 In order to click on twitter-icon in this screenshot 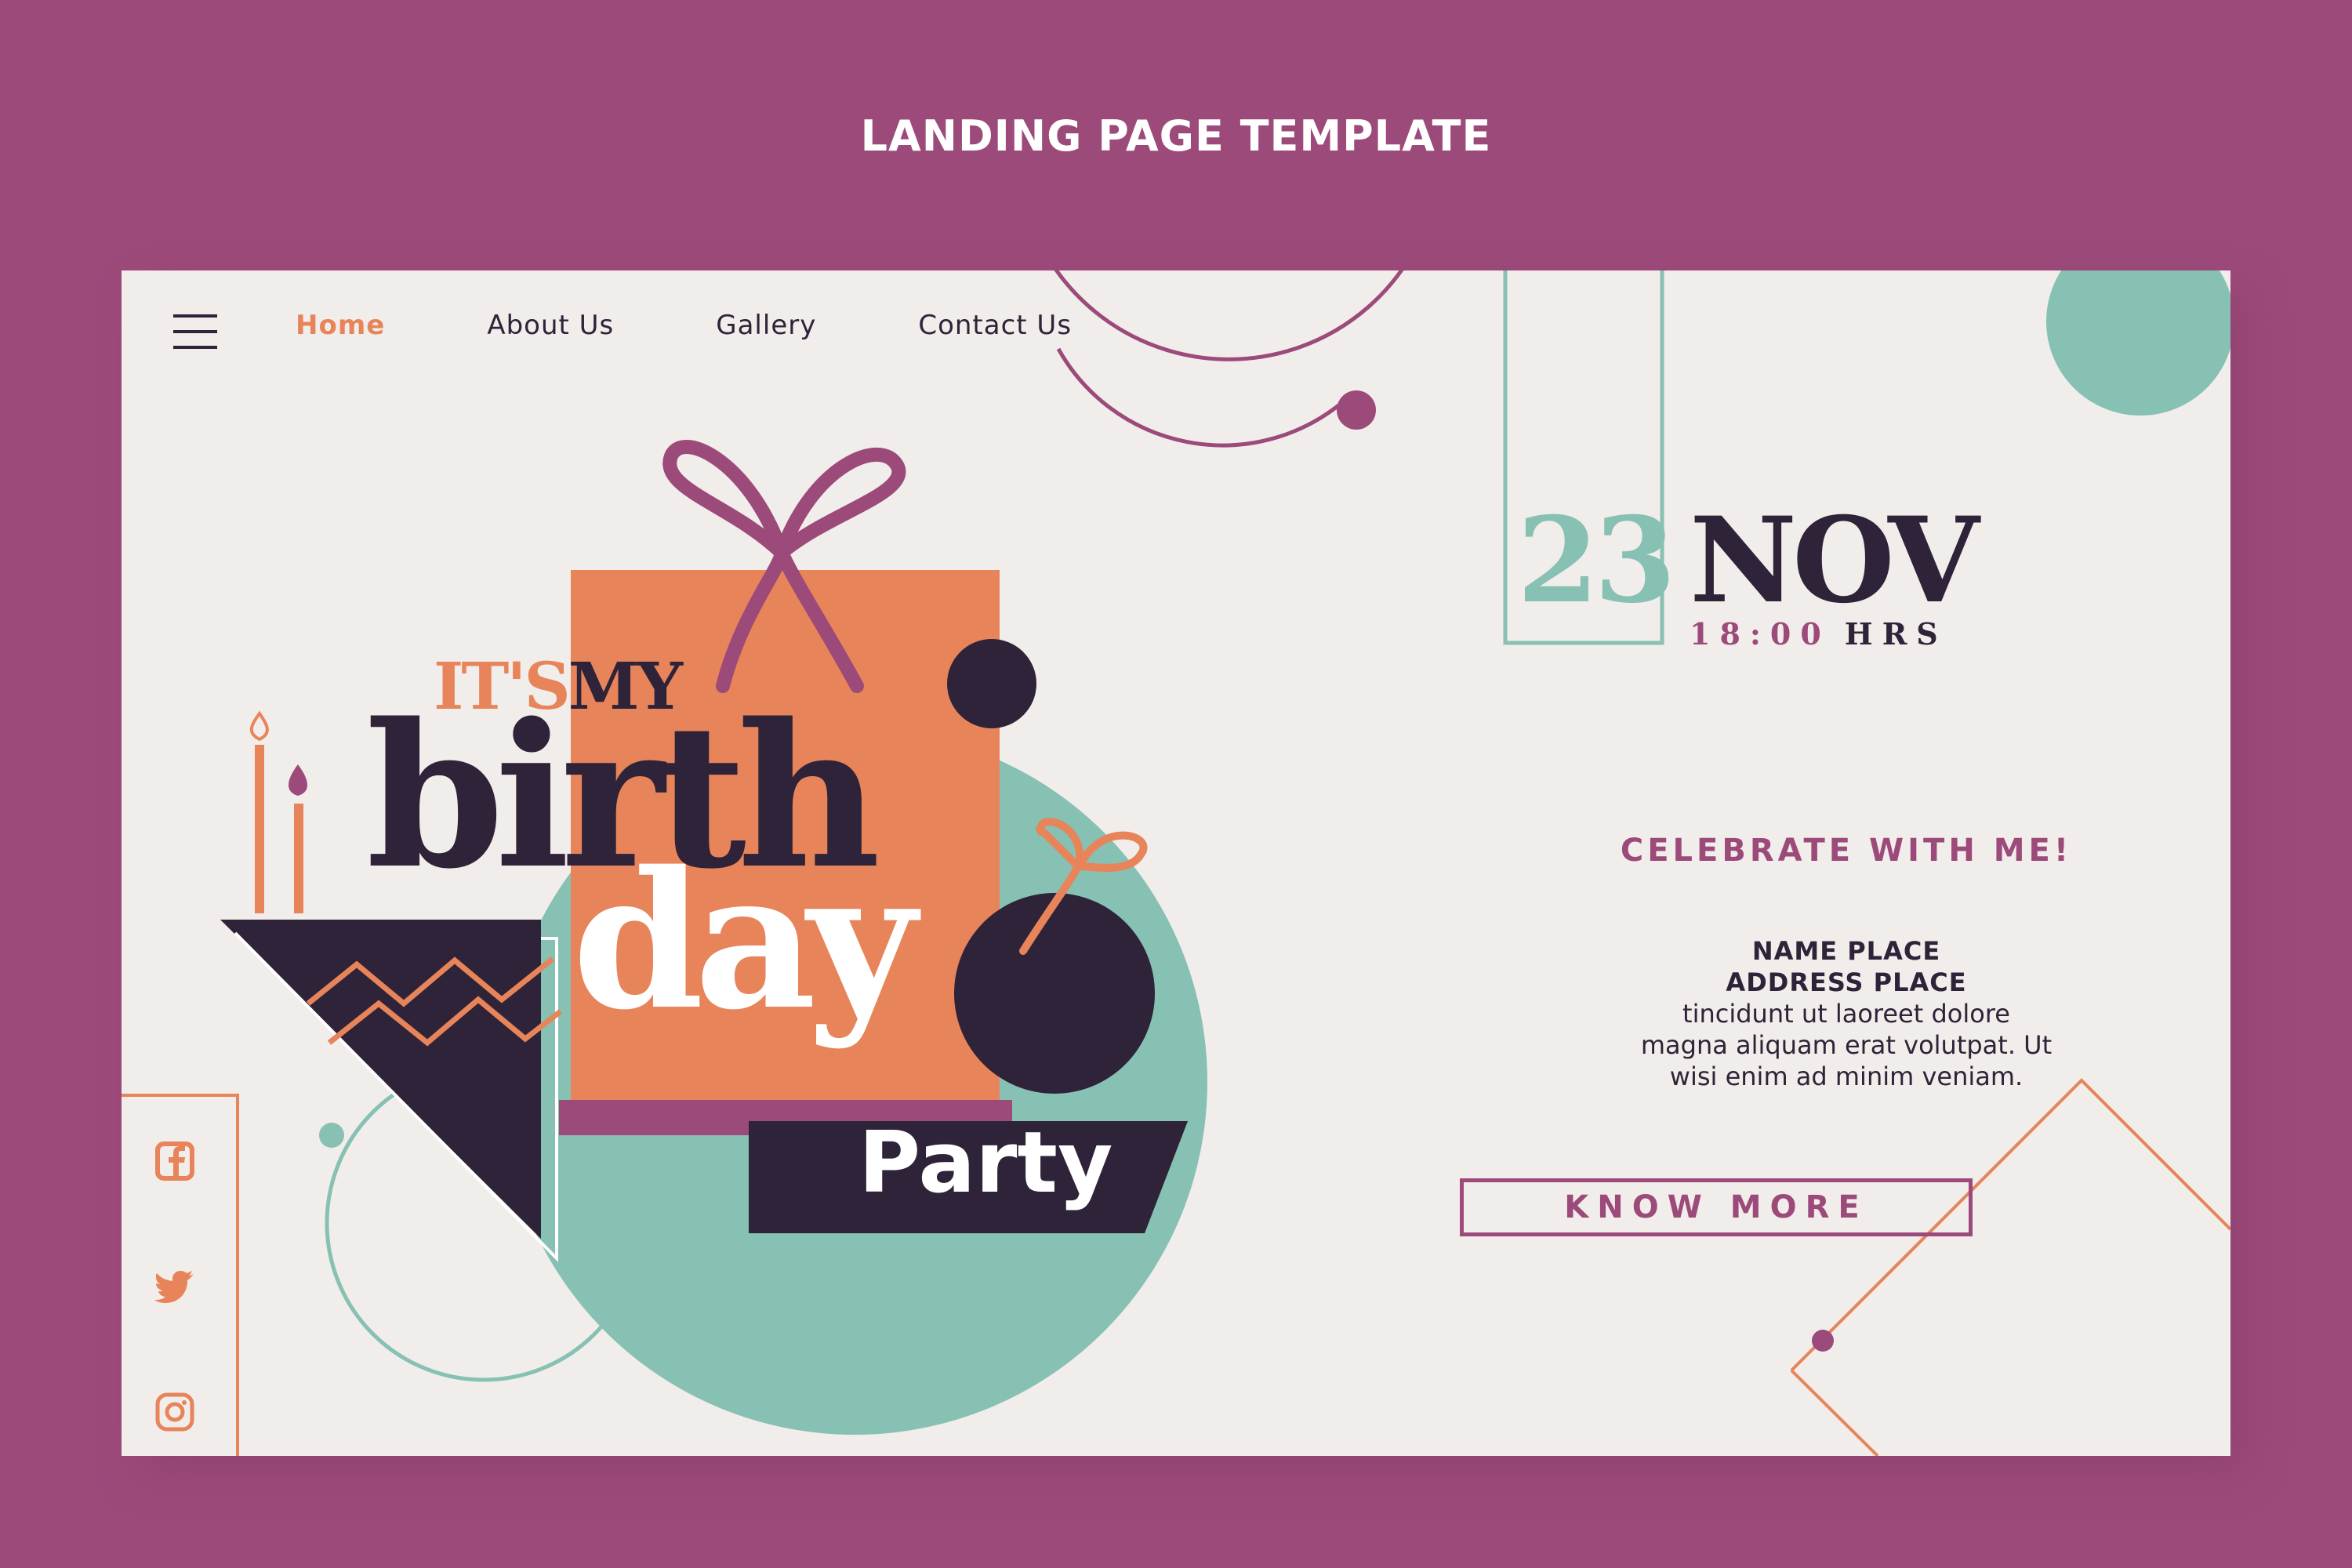, I will do `click(175, 1286)`.